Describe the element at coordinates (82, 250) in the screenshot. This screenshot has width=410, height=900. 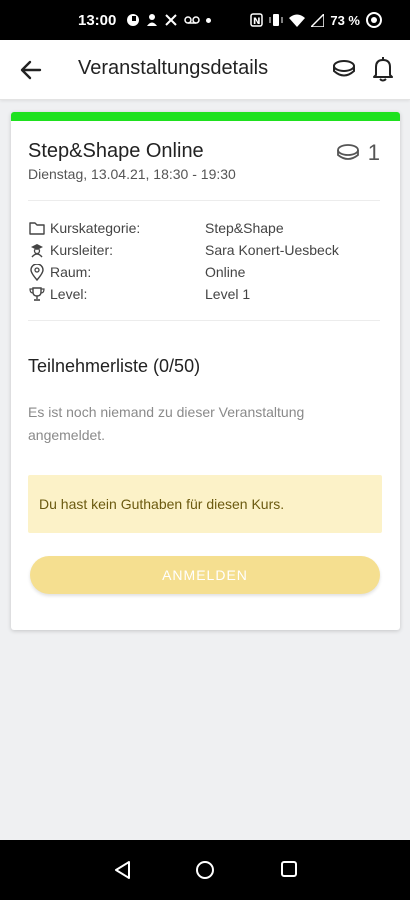
I see `detail-label: Kursleiter:` at that location.